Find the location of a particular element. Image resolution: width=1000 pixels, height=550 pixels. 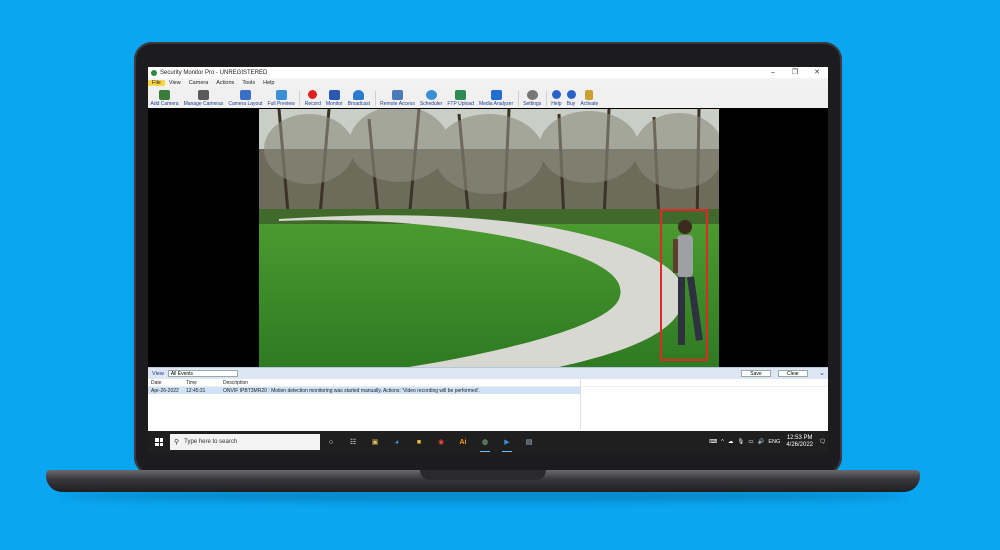

buy-icon is located at coordinates (571, 94).